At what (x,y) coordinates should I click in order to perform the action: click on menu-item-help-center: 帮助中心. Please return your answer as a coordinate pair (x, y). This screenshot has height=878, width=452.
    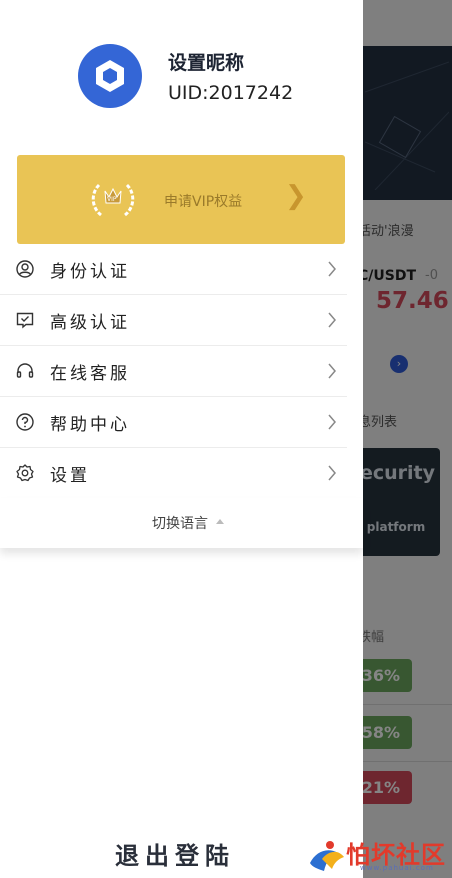
    Looking at the image, I should click on (173, 422).